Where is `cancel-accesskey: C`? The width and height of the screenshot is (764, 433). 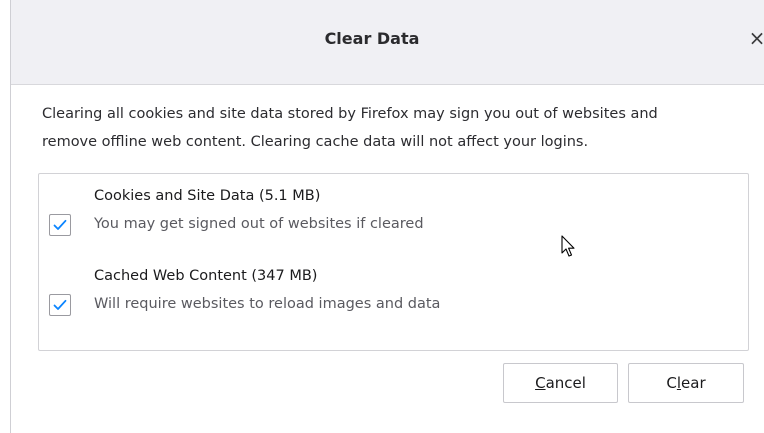 cancel-accesskey: C is located at coordinates (540, 383).